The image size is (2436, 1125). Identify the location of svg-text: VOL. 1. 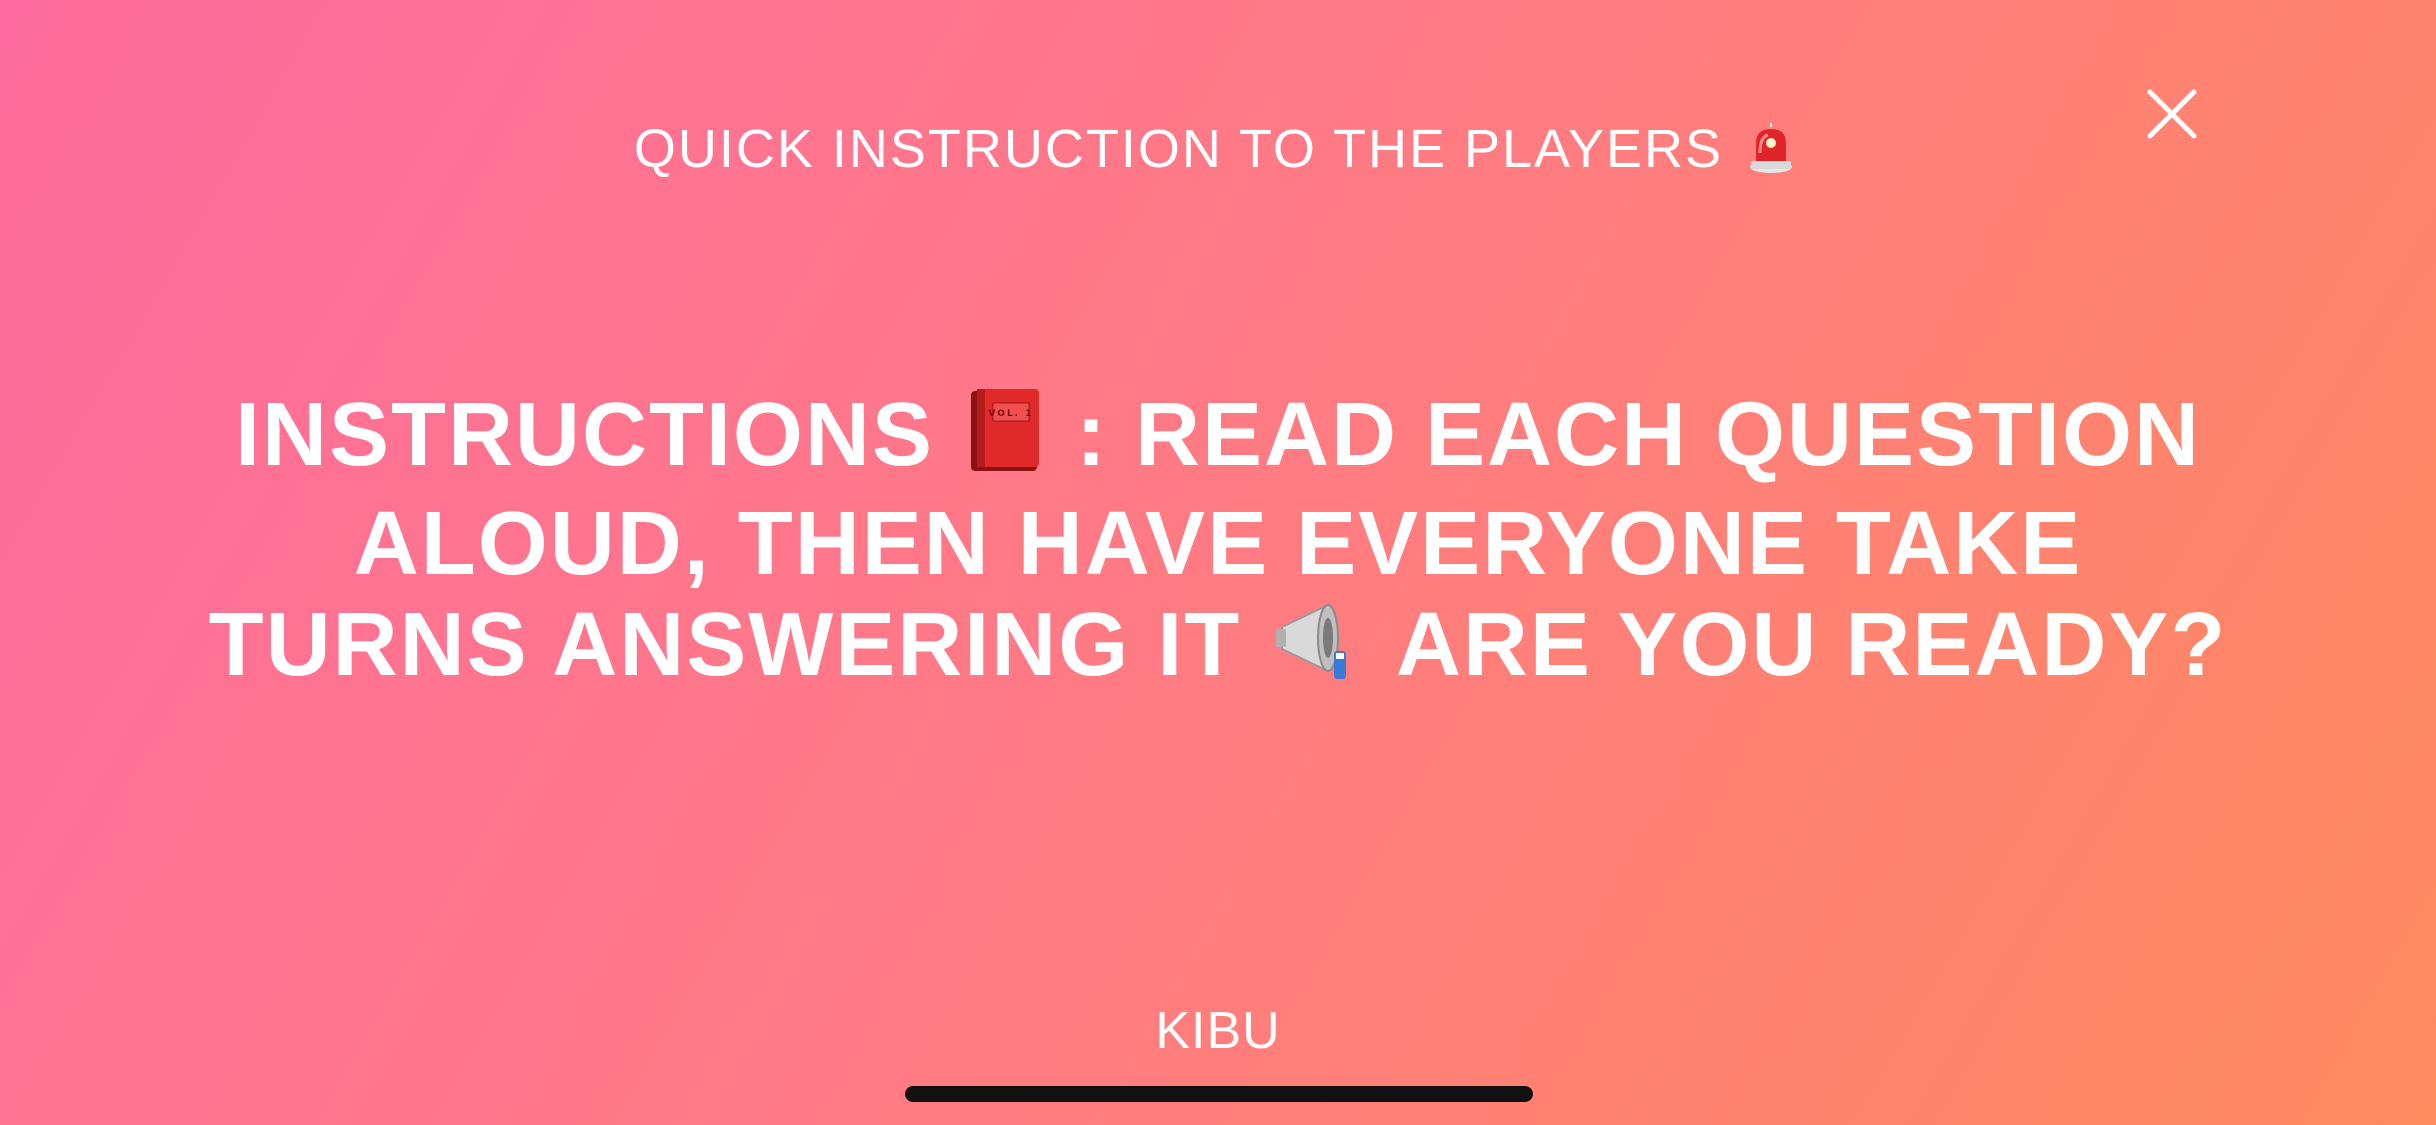
(1010, 414).